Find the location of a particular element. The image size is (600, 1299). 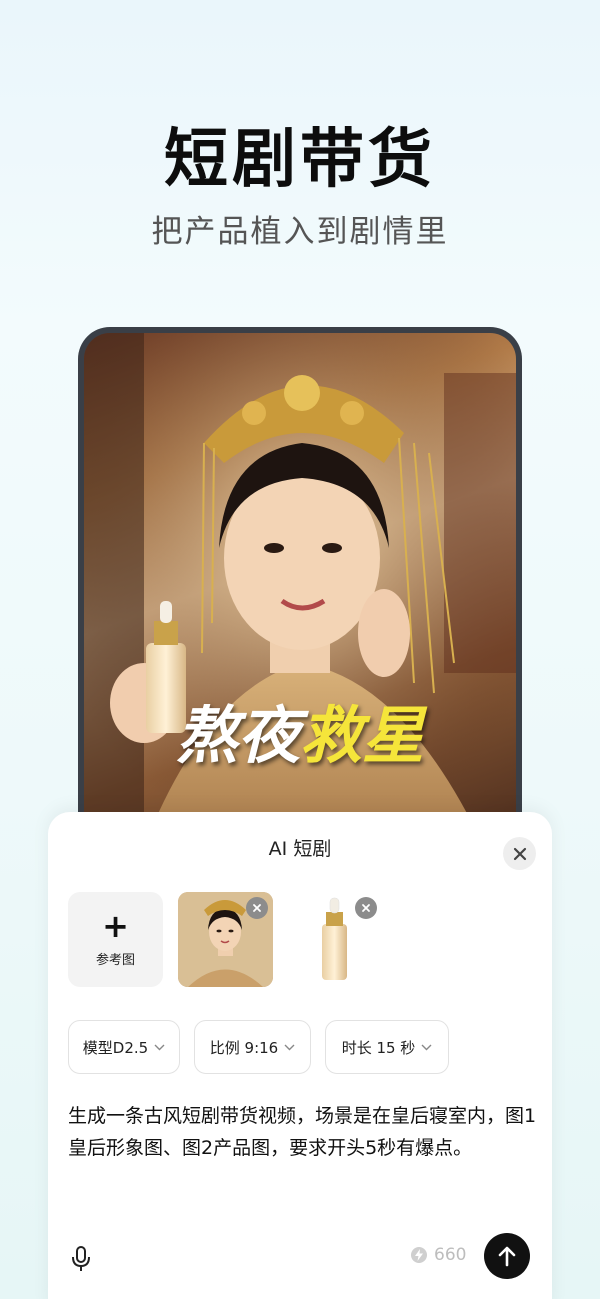

remove-thumbnail-1-button is located at coordinates (257, 908).